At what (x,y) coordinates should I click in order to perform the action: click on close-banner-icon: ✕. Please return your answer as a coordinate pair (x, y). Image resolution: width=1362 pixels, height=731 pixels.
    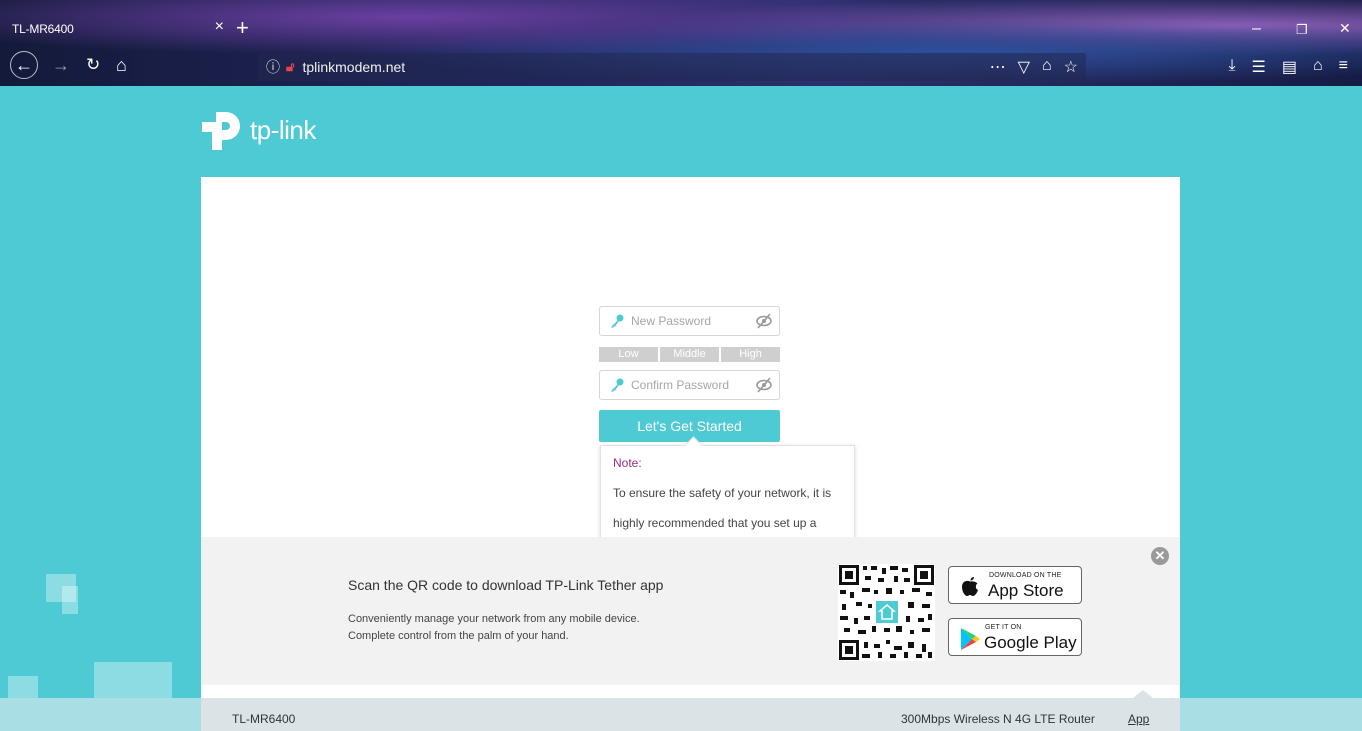
    Looking at the image, I should click on (1160, 556).